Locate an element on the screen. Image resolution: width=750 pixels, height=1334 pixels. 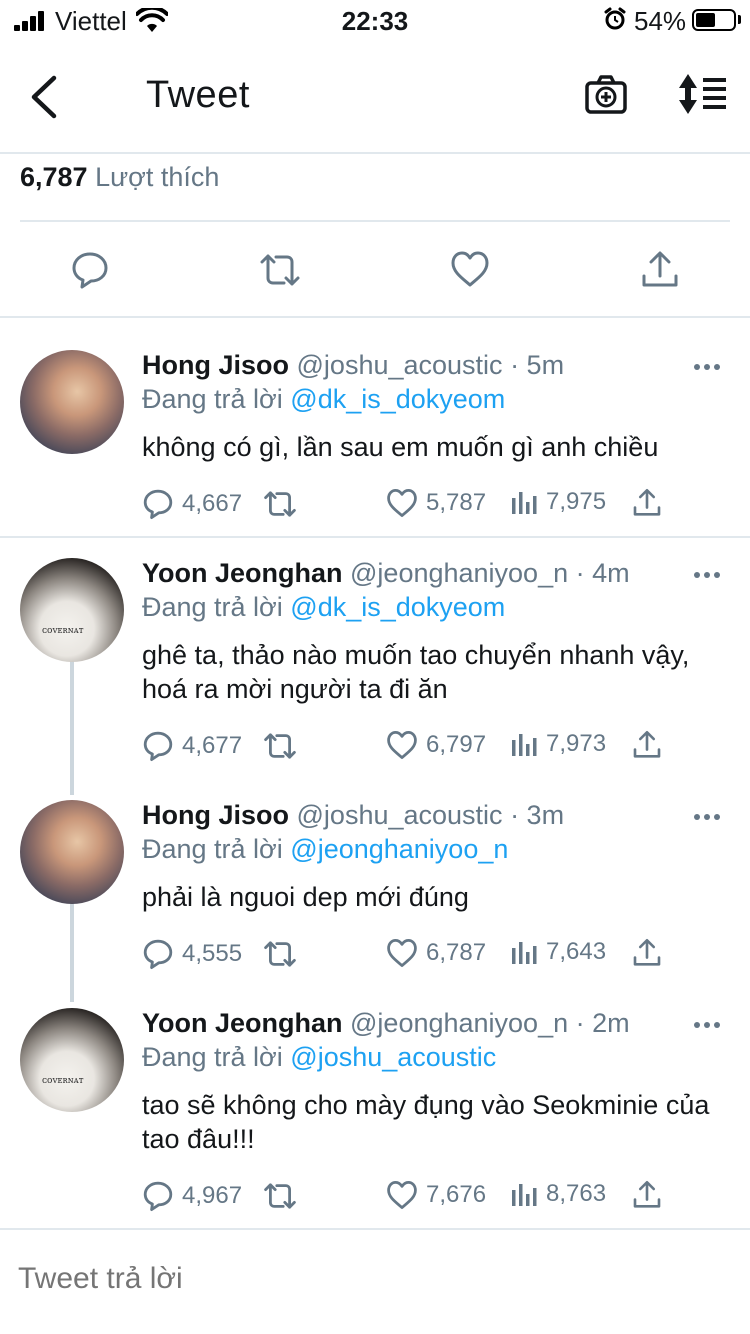
reply-header: Yoon Jeonghan @jeonghaniyoo_n · 4m is located at coordinates (386, 573).